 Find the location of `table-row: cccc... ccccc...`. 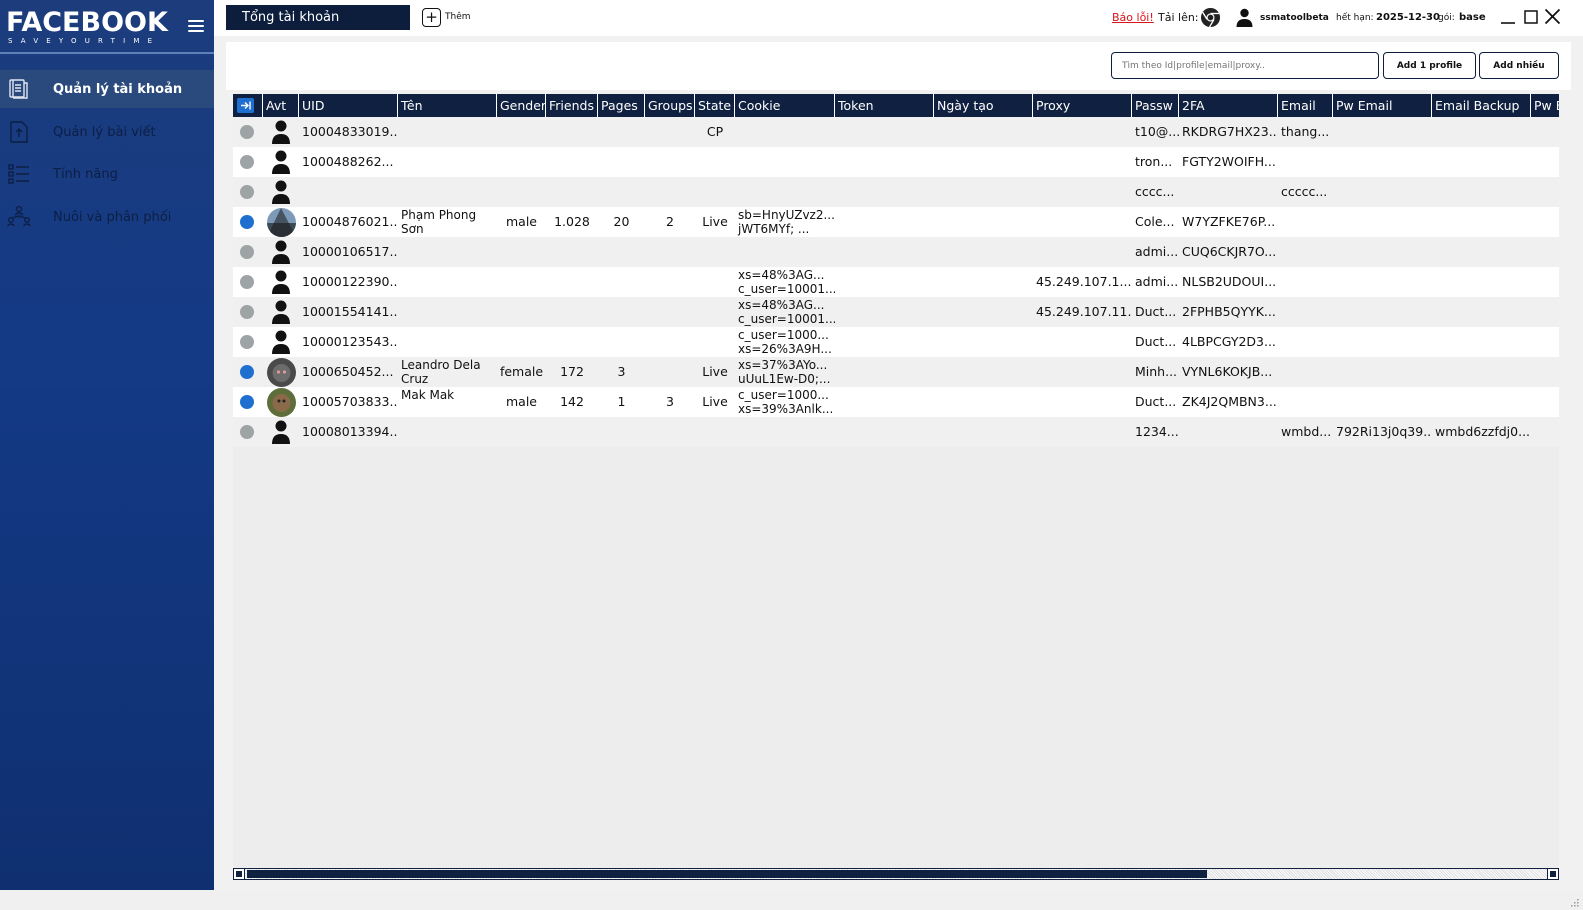

table-row: cccc... ccccc... is located at coordinates (896, 192).